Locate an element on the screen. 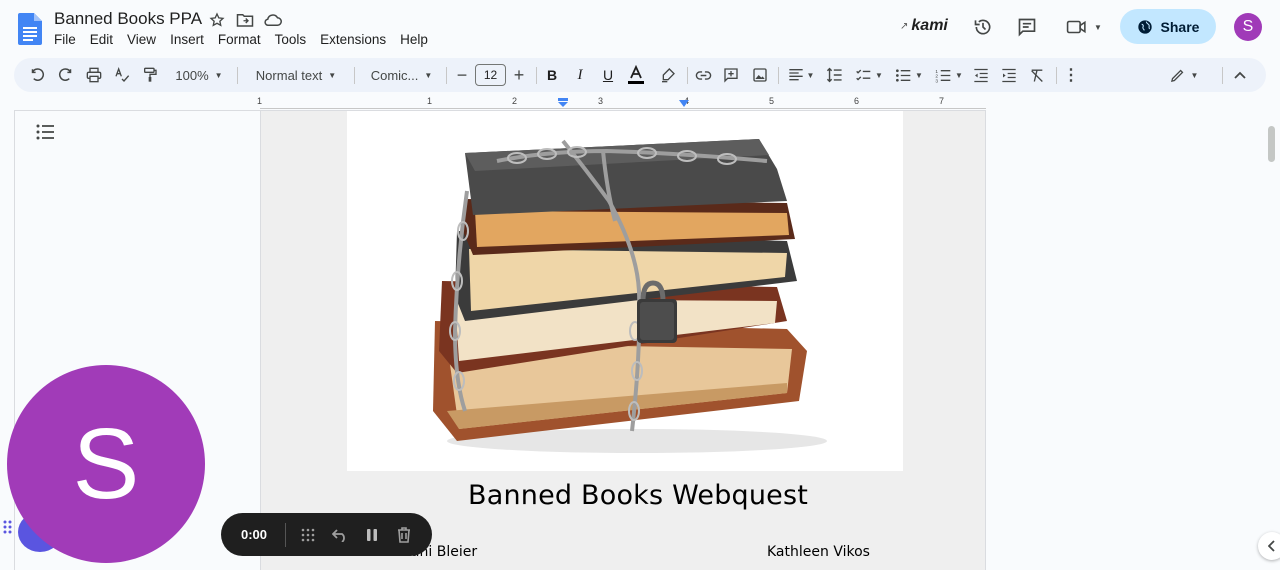 The image size is (1280, 570). align-icon: ▼ is located at coordinates (801, 75).